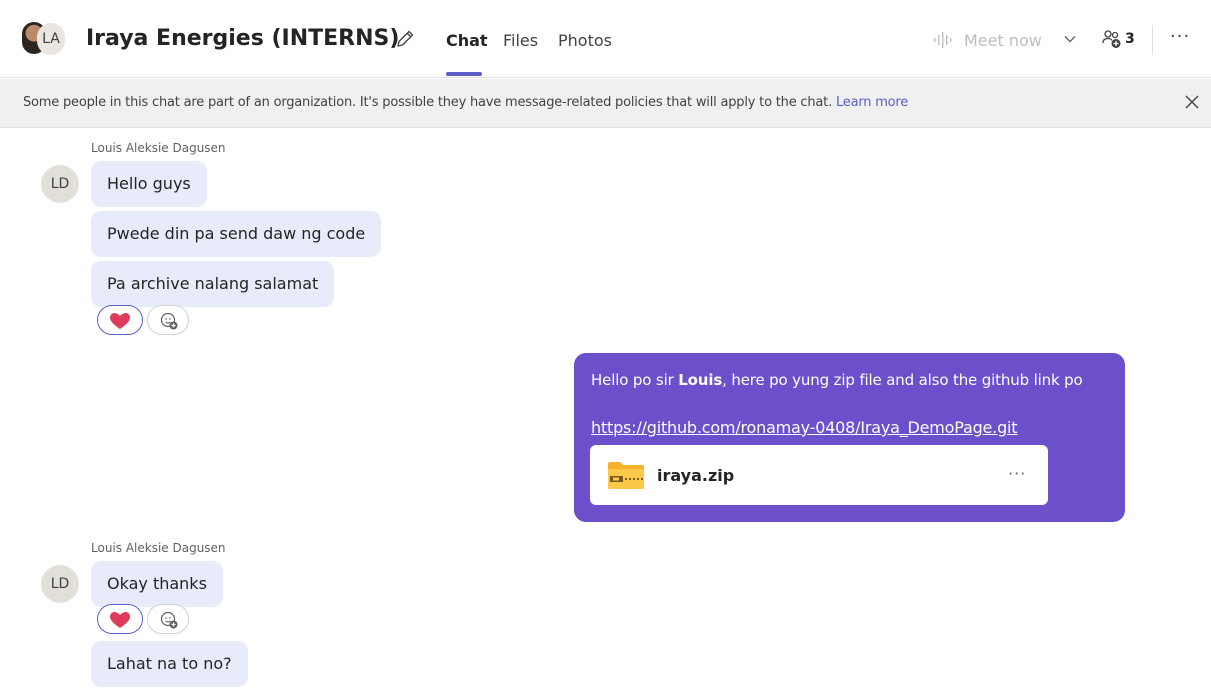  Describe the element at coordinates (51, 39) in the screenshot. I see `avatar-initials: LA` at that location.